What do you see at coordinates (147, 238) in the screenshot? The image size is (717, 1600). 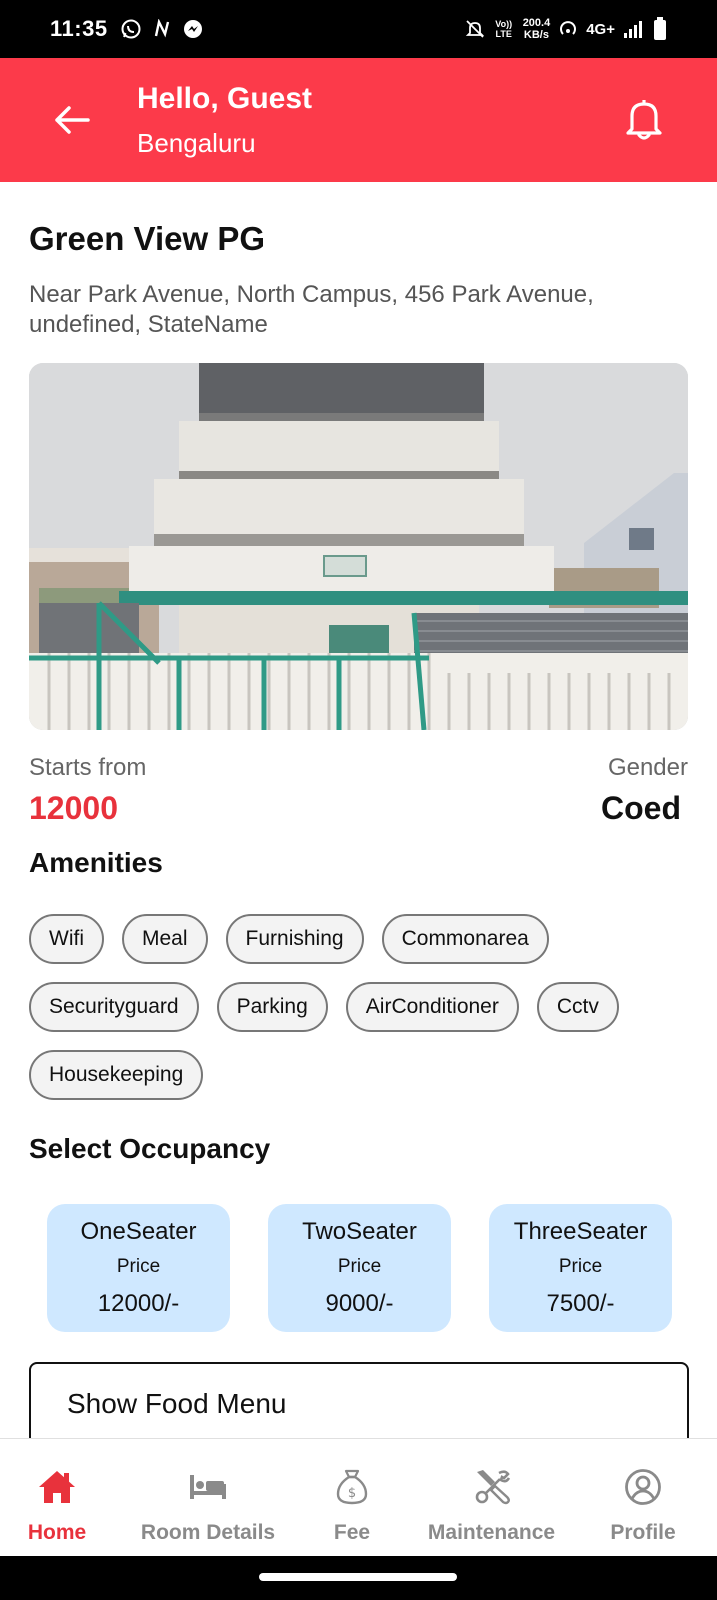 I see `pg-name: Green View PG` at bounding box center [147, 238].